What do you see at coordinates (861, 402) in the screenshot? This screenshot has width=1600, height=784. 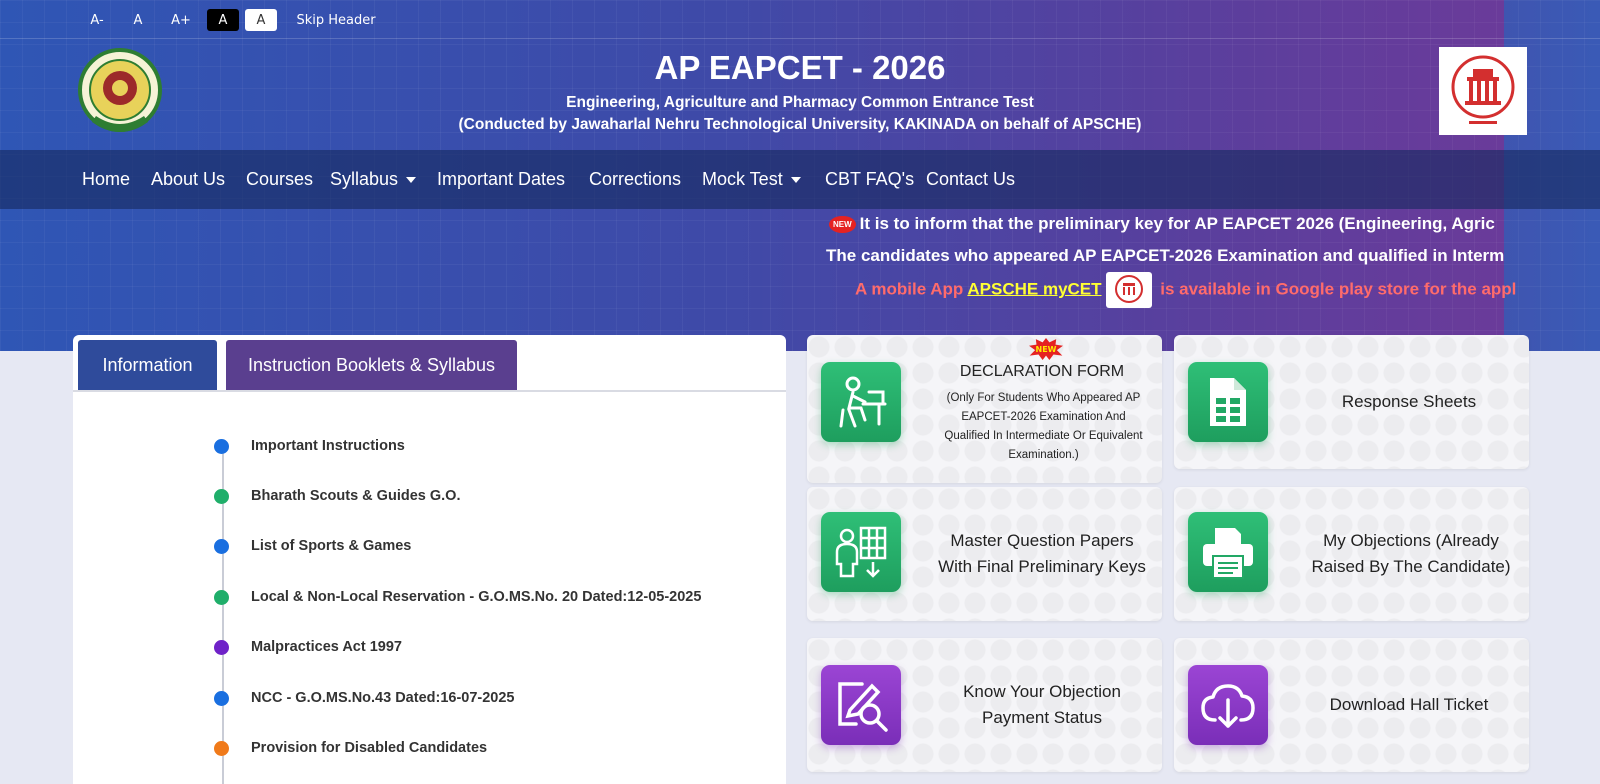 I see `student-desk-icon` at bounding box center [861, 402].